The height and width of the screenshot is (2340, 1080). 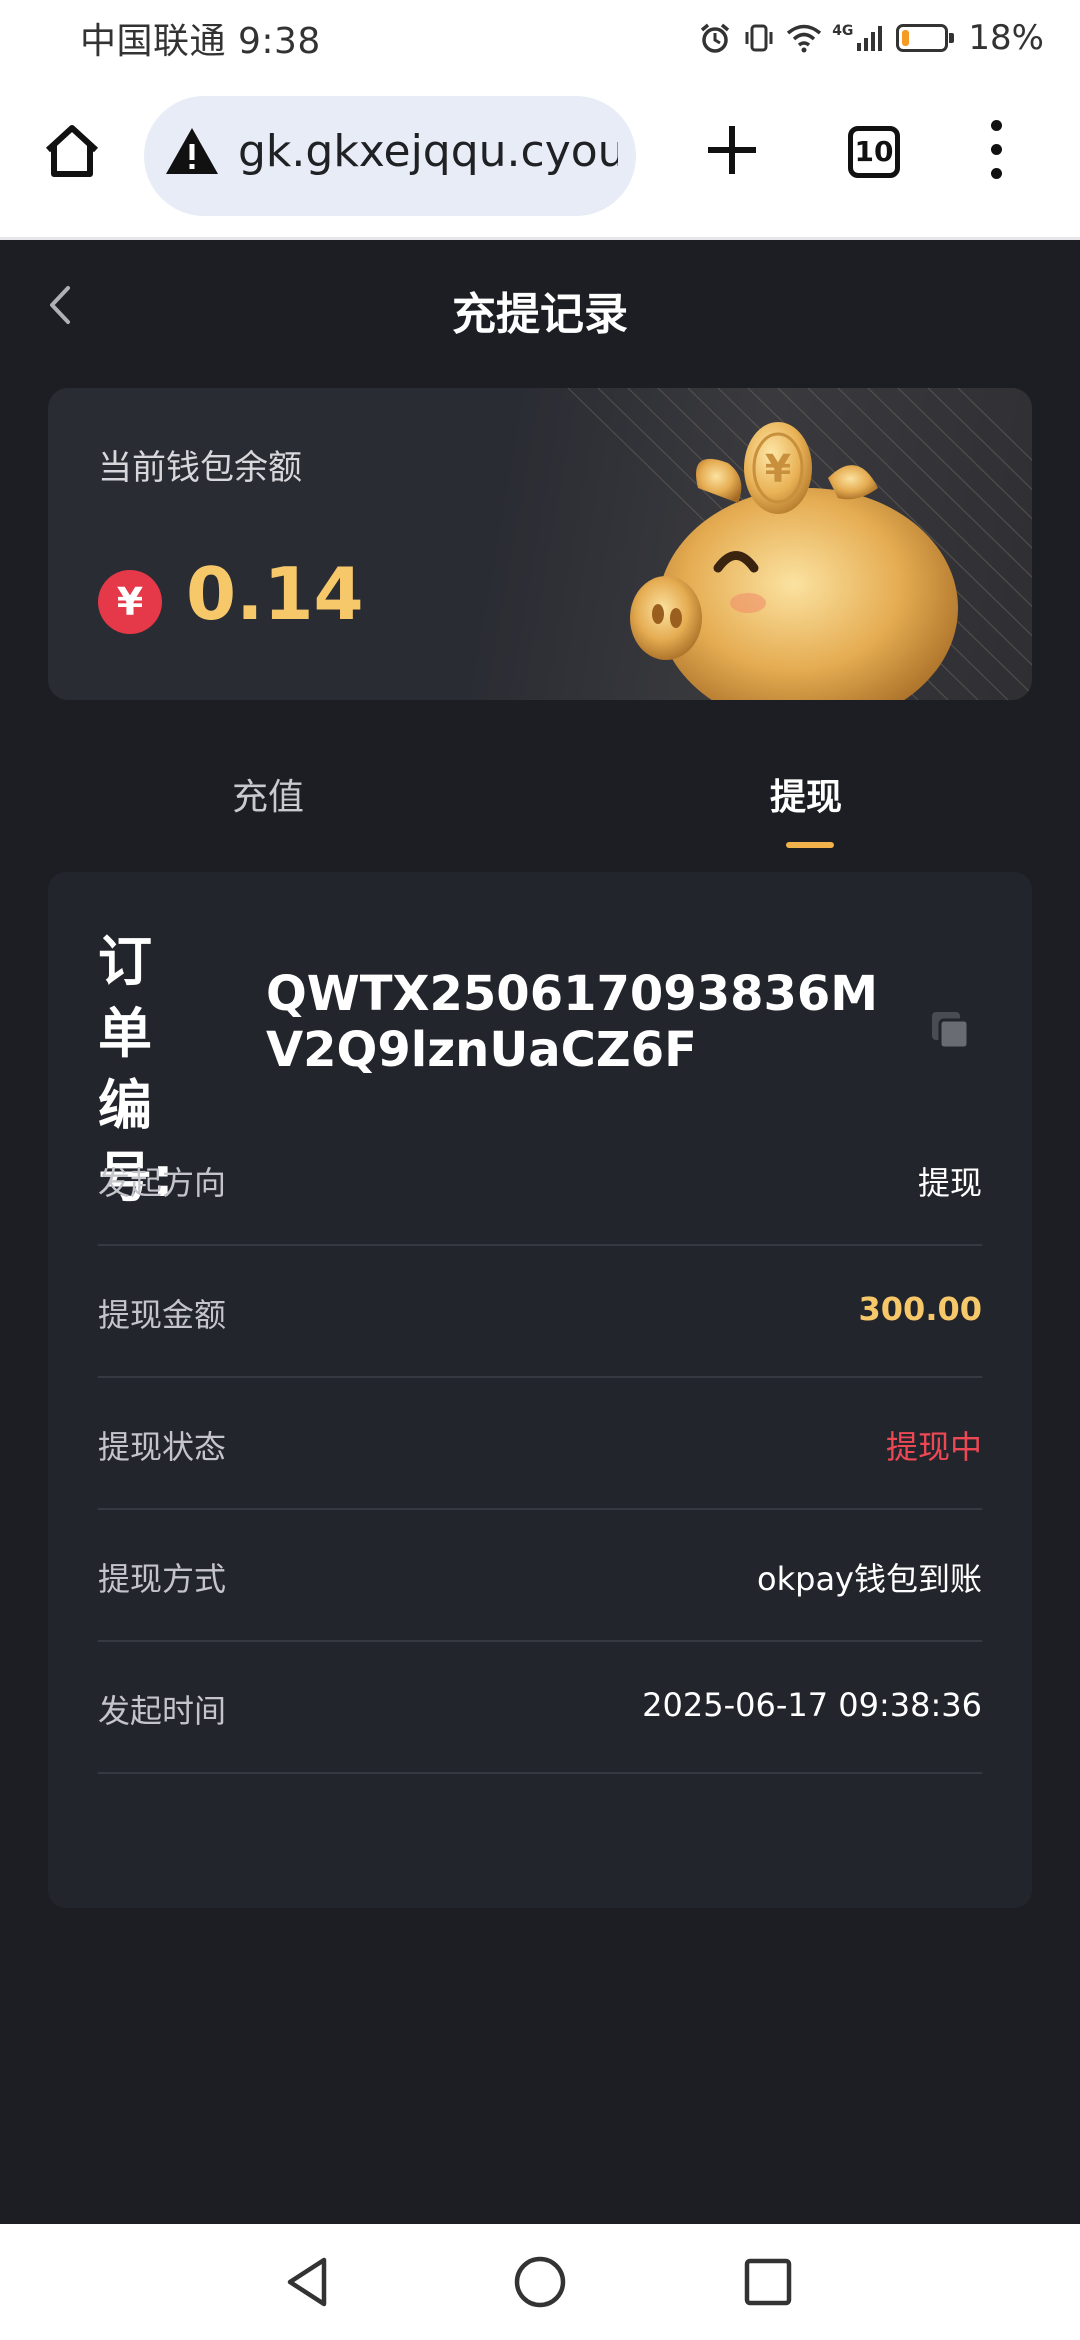 What do you see at coordinates (950, 1030) in the screenshot?
I see `copy-icon` at bounding box center [950, 1030].